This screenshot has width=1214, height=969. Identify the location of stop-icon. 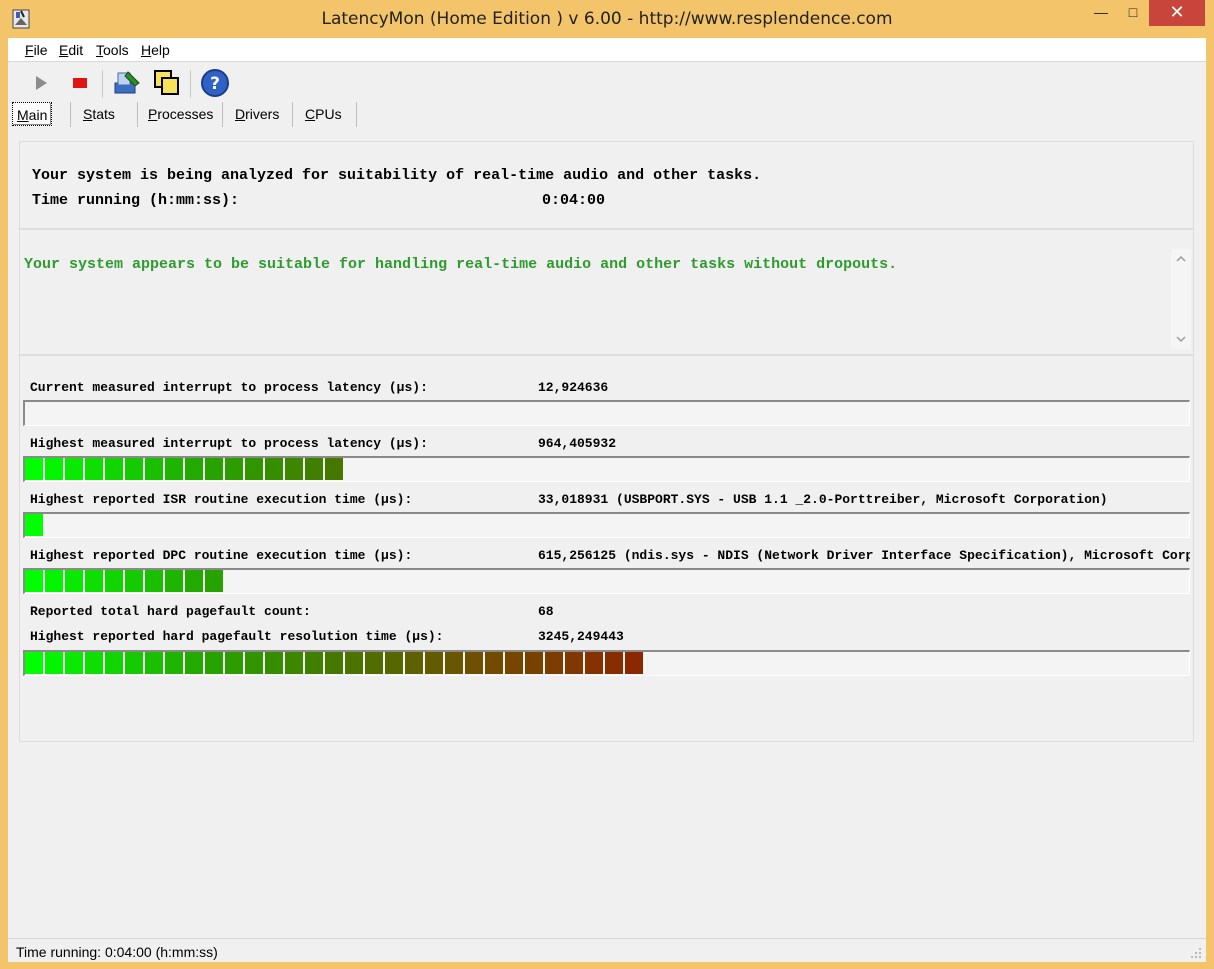
(80, 83).